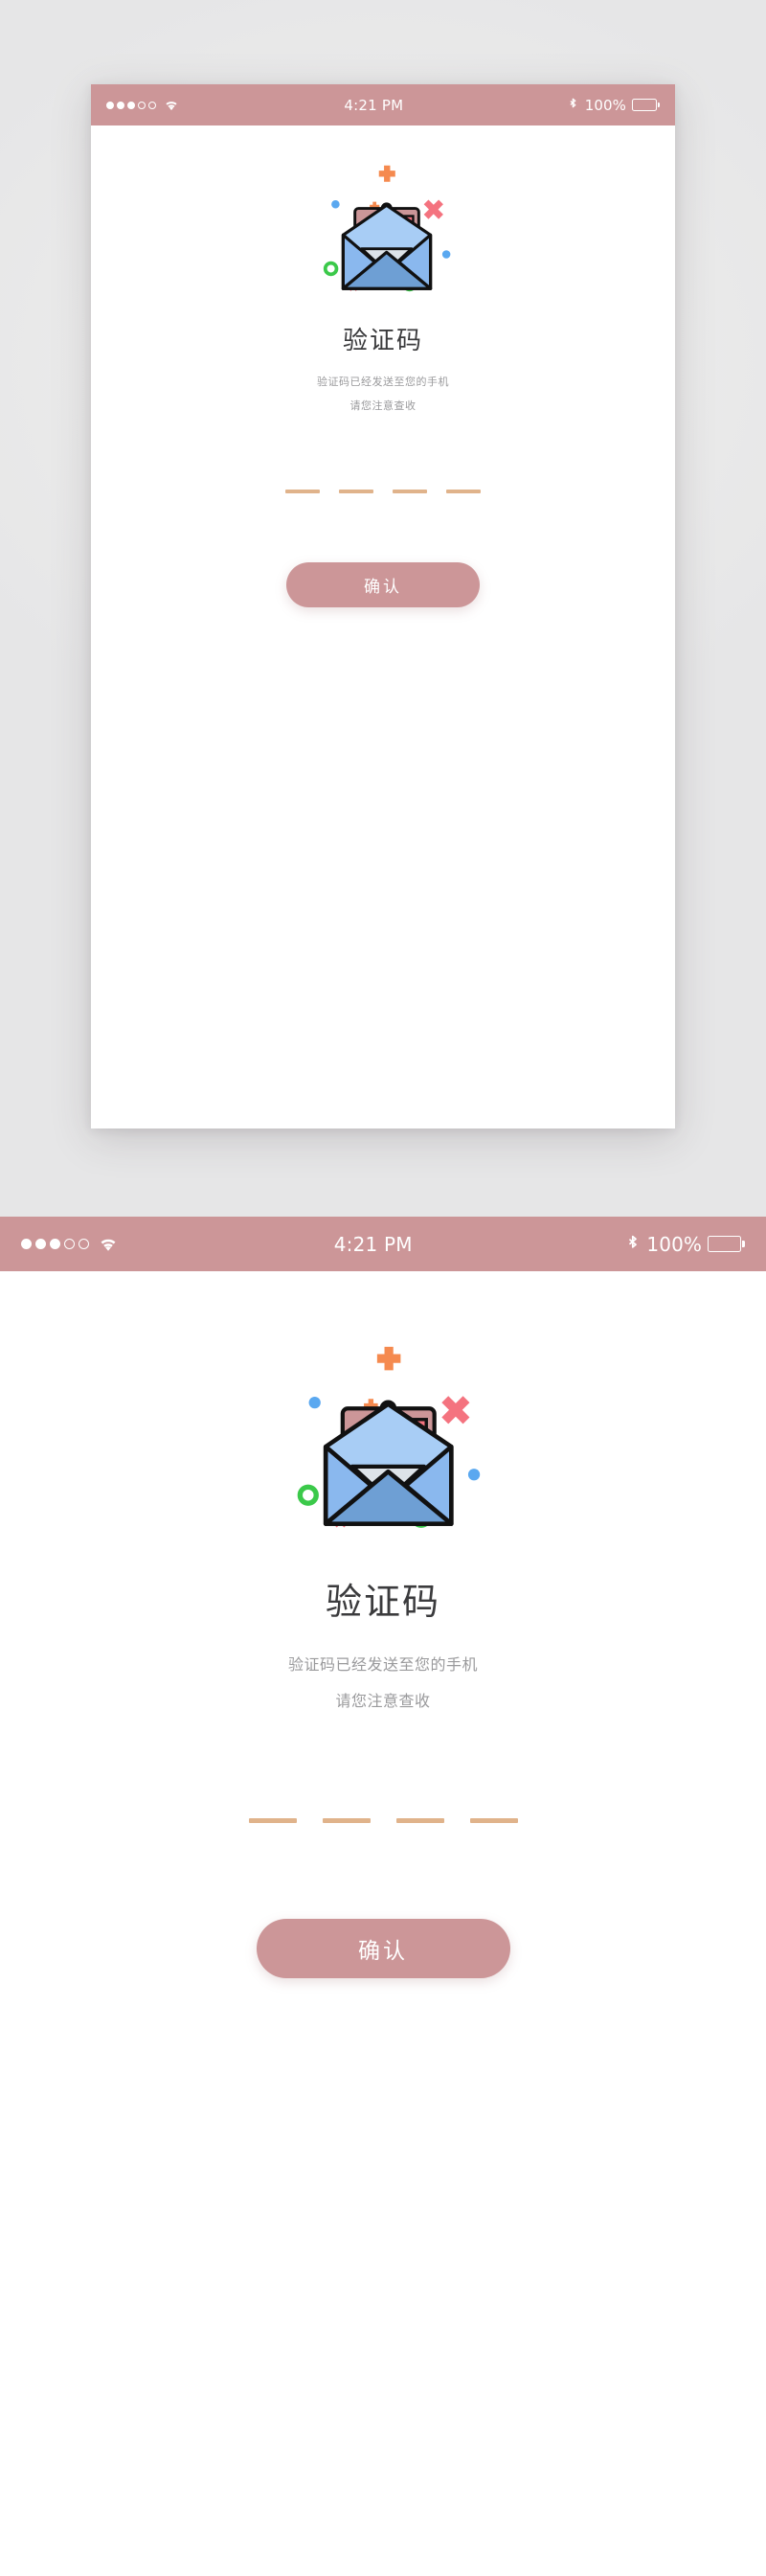 The width and height of the screenshot is (766, 2576). I want to click on status-bar-small: 4:21 PM 100%, so click(383, 104).